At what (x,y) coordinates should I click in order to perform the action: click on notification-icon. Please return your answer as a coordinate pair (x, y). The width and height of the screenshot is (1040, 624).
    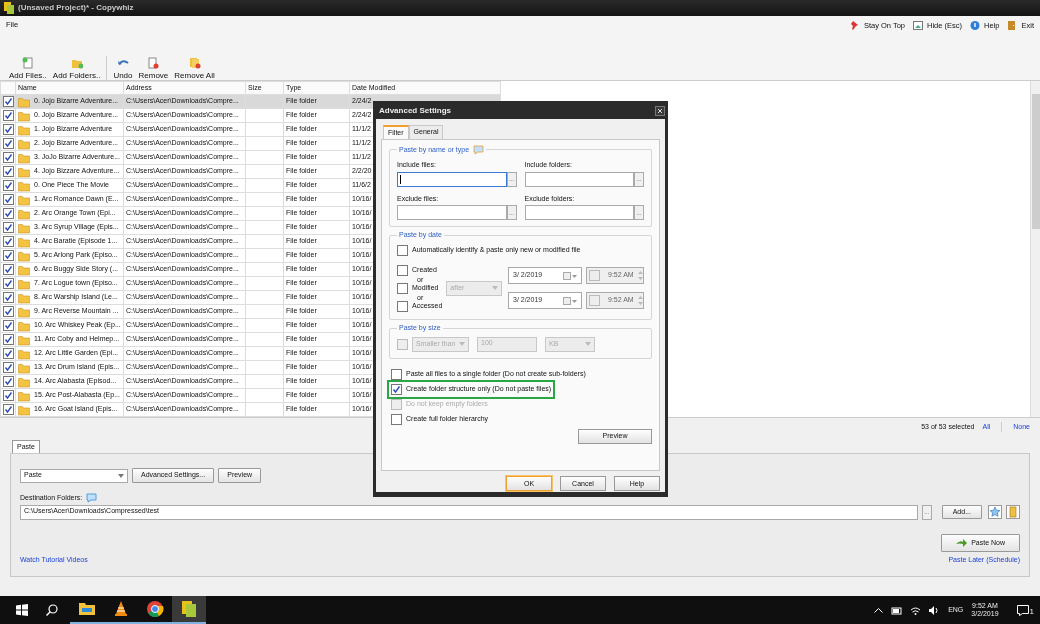
    Looking at the image, I should click on (1022, 610).